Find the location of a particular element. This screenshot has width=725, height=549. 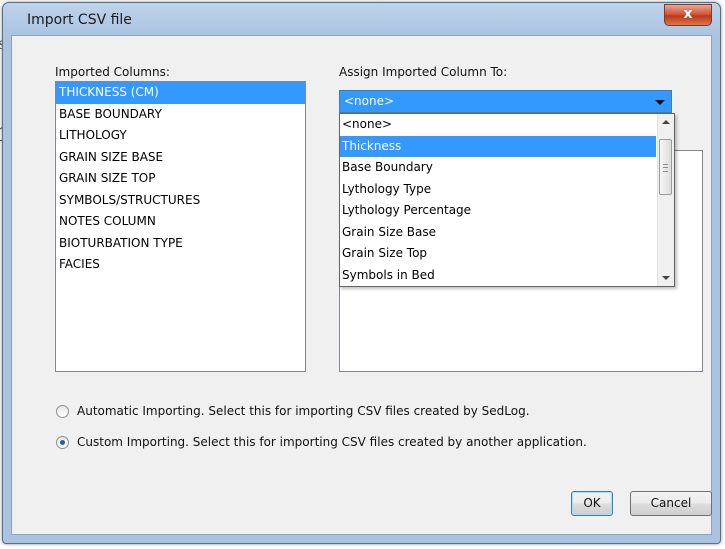

assign-selected-value: <none> is located at coordinates (369, 101).